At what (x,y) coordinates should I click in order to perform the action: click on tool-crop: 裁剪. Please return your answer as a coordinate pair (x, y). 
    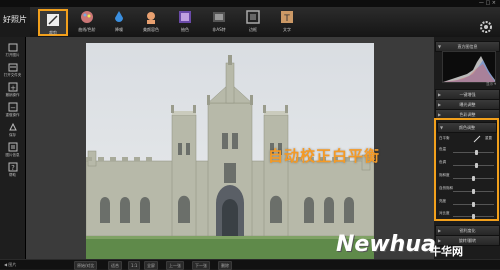
    Looking at the image, I should click on (53, 22).